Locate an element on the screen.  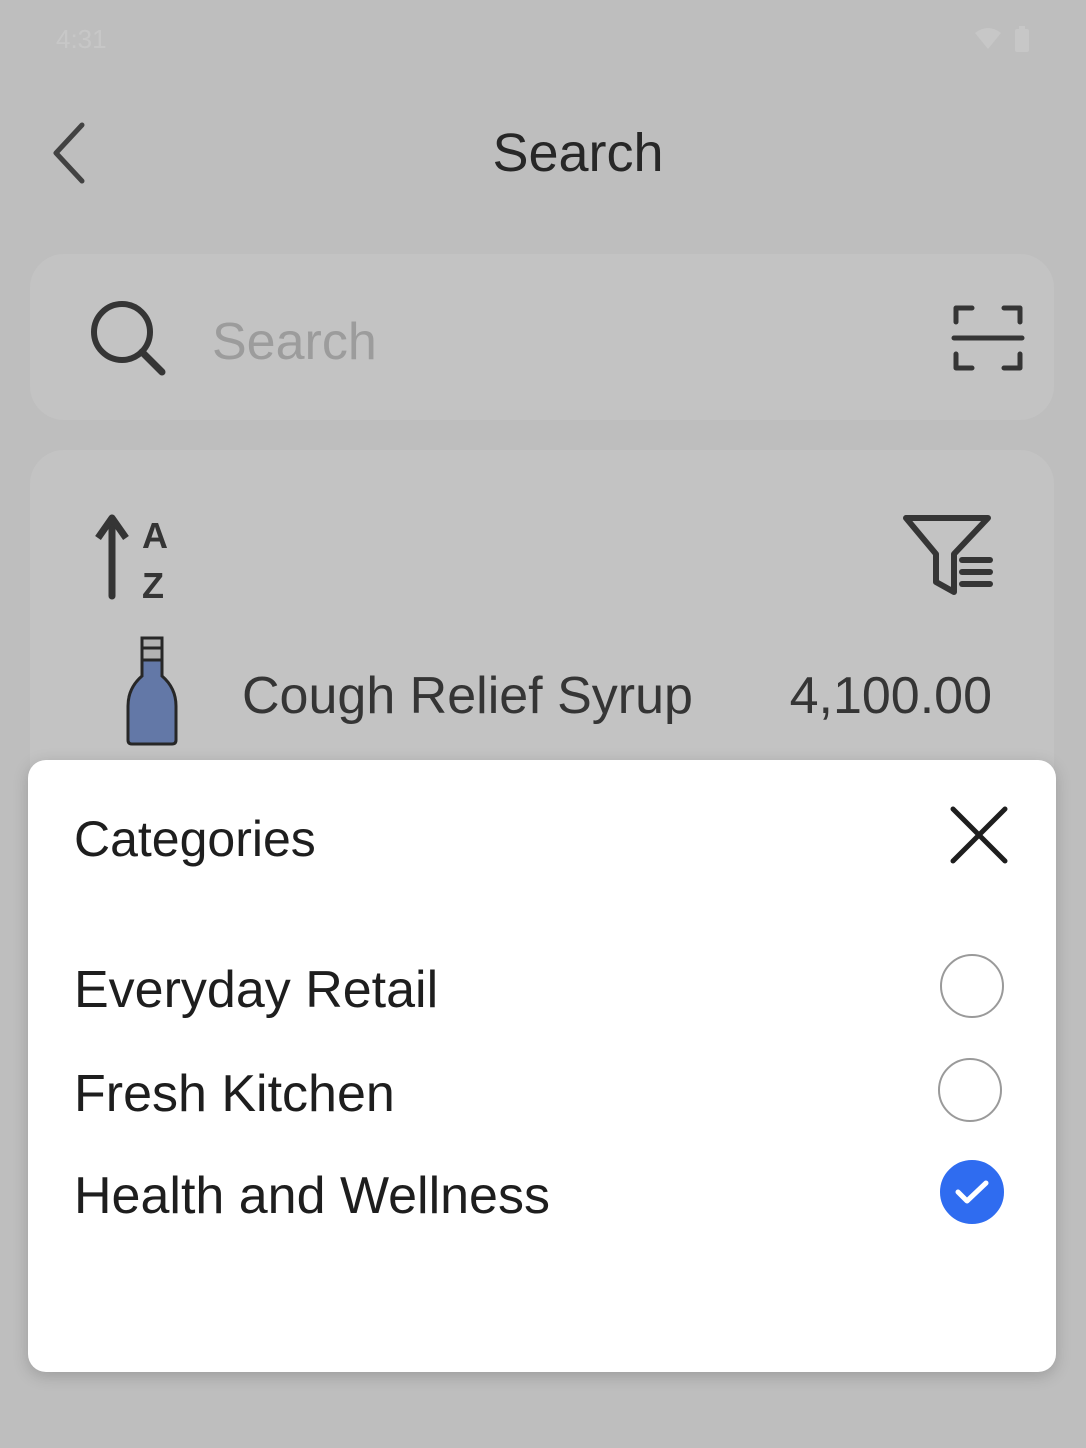
dialog-title: Categories is located at coordinates (195, 839).